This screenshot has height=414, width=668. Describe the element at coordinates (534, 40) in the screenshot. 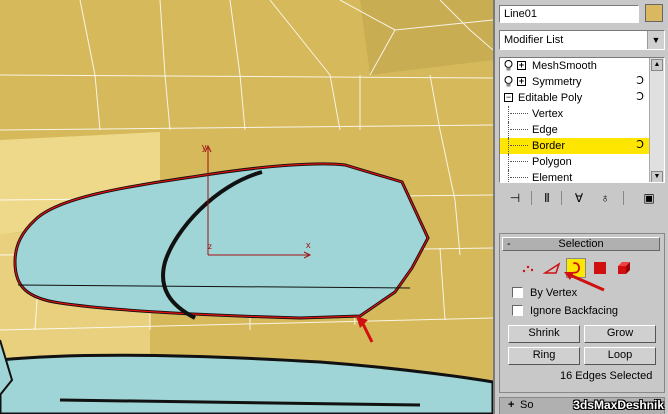

I see `modifier-list-label: Modifier List` at that location.